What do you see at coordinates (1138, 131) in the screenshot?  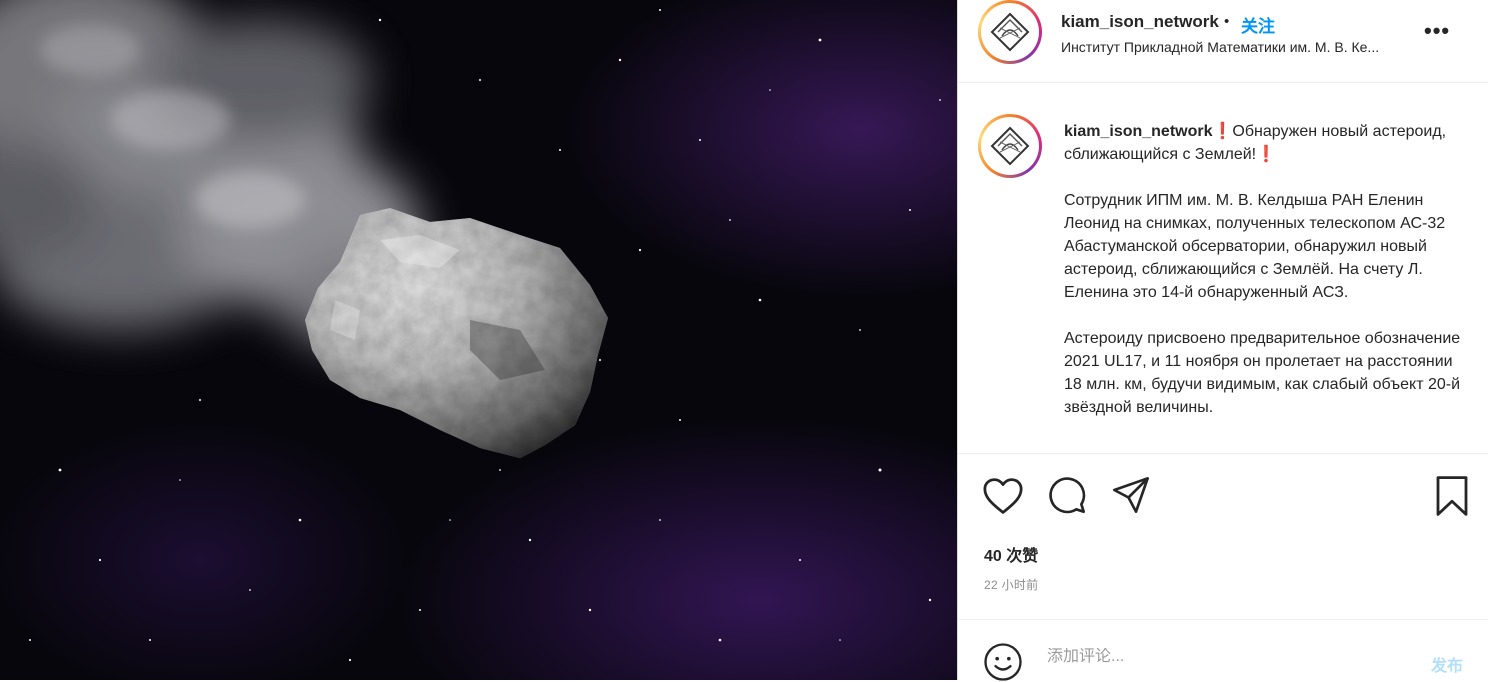 I see `caption-username: kiam_ison_network` at bounding box center [1138, 131].